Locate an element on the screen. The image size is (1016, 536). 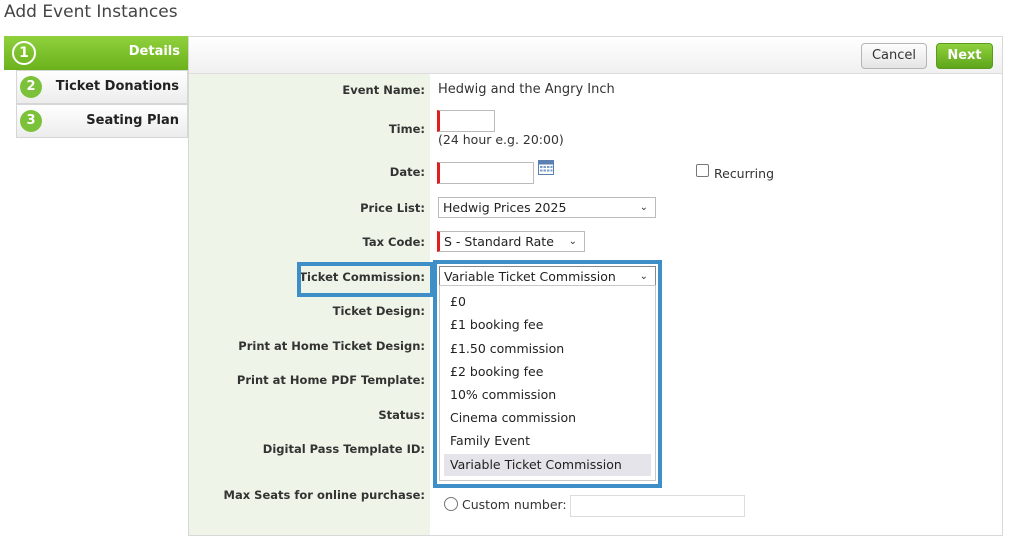
date-input is located at coordinates (485, 173).